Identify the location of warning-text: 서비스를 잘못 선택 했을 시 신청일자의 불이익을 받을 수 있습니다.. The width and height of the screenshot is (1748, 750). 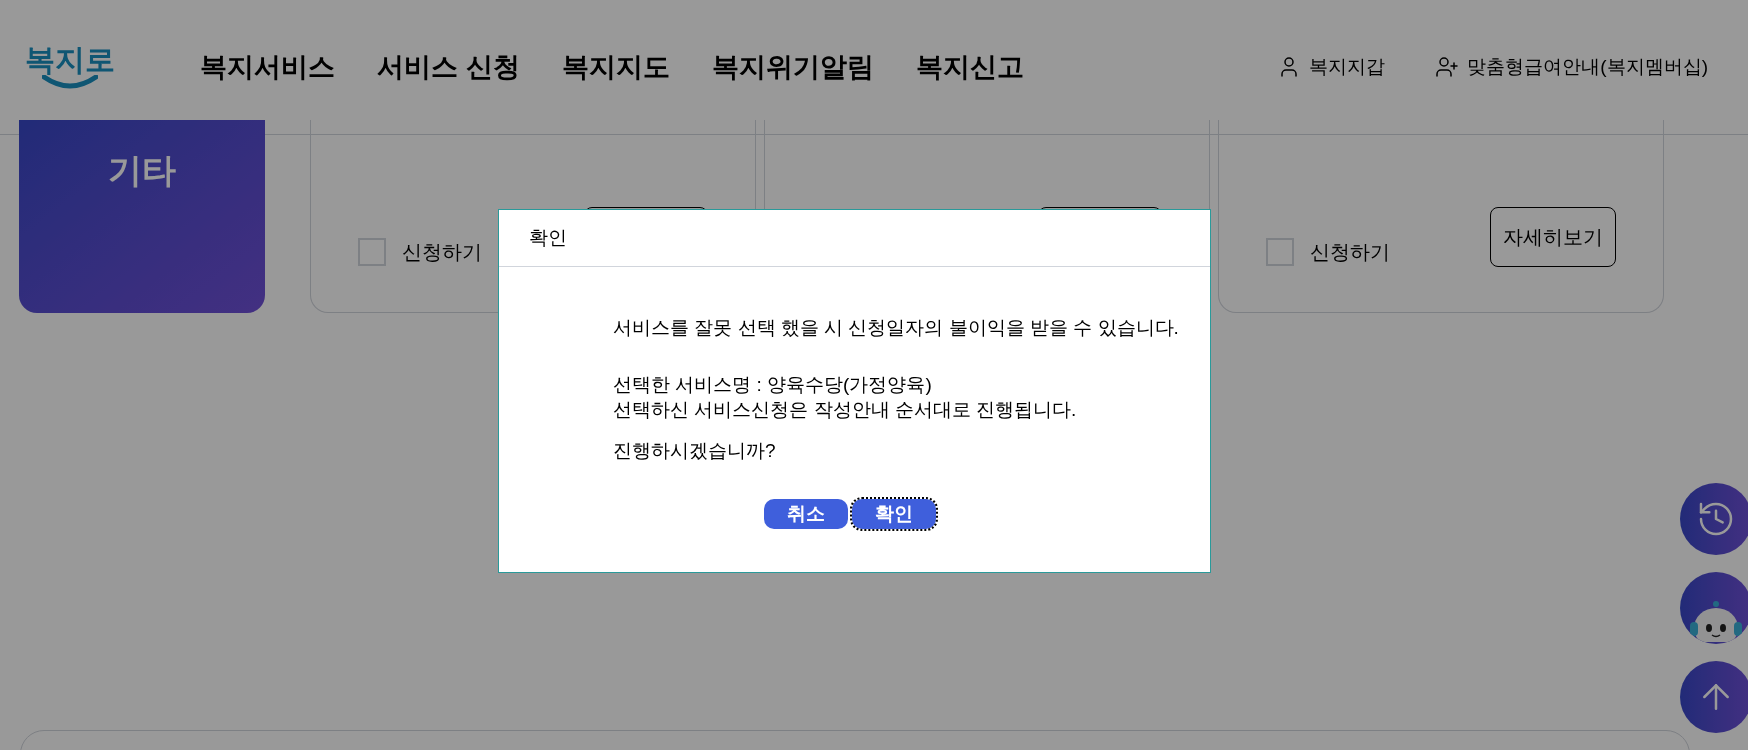
(896, 328).